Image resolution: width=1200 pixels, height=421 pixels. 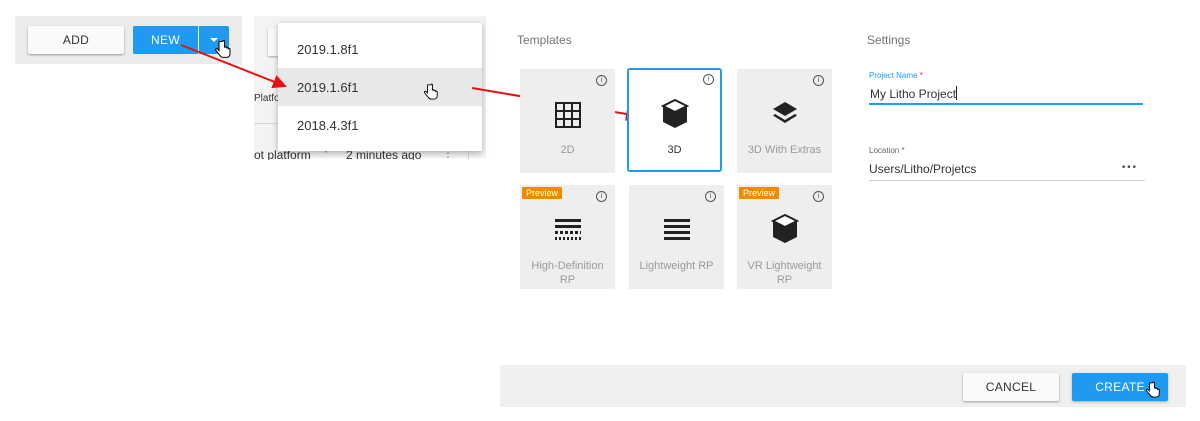 I want to click on layers-icon, so click(x=784, y=112).